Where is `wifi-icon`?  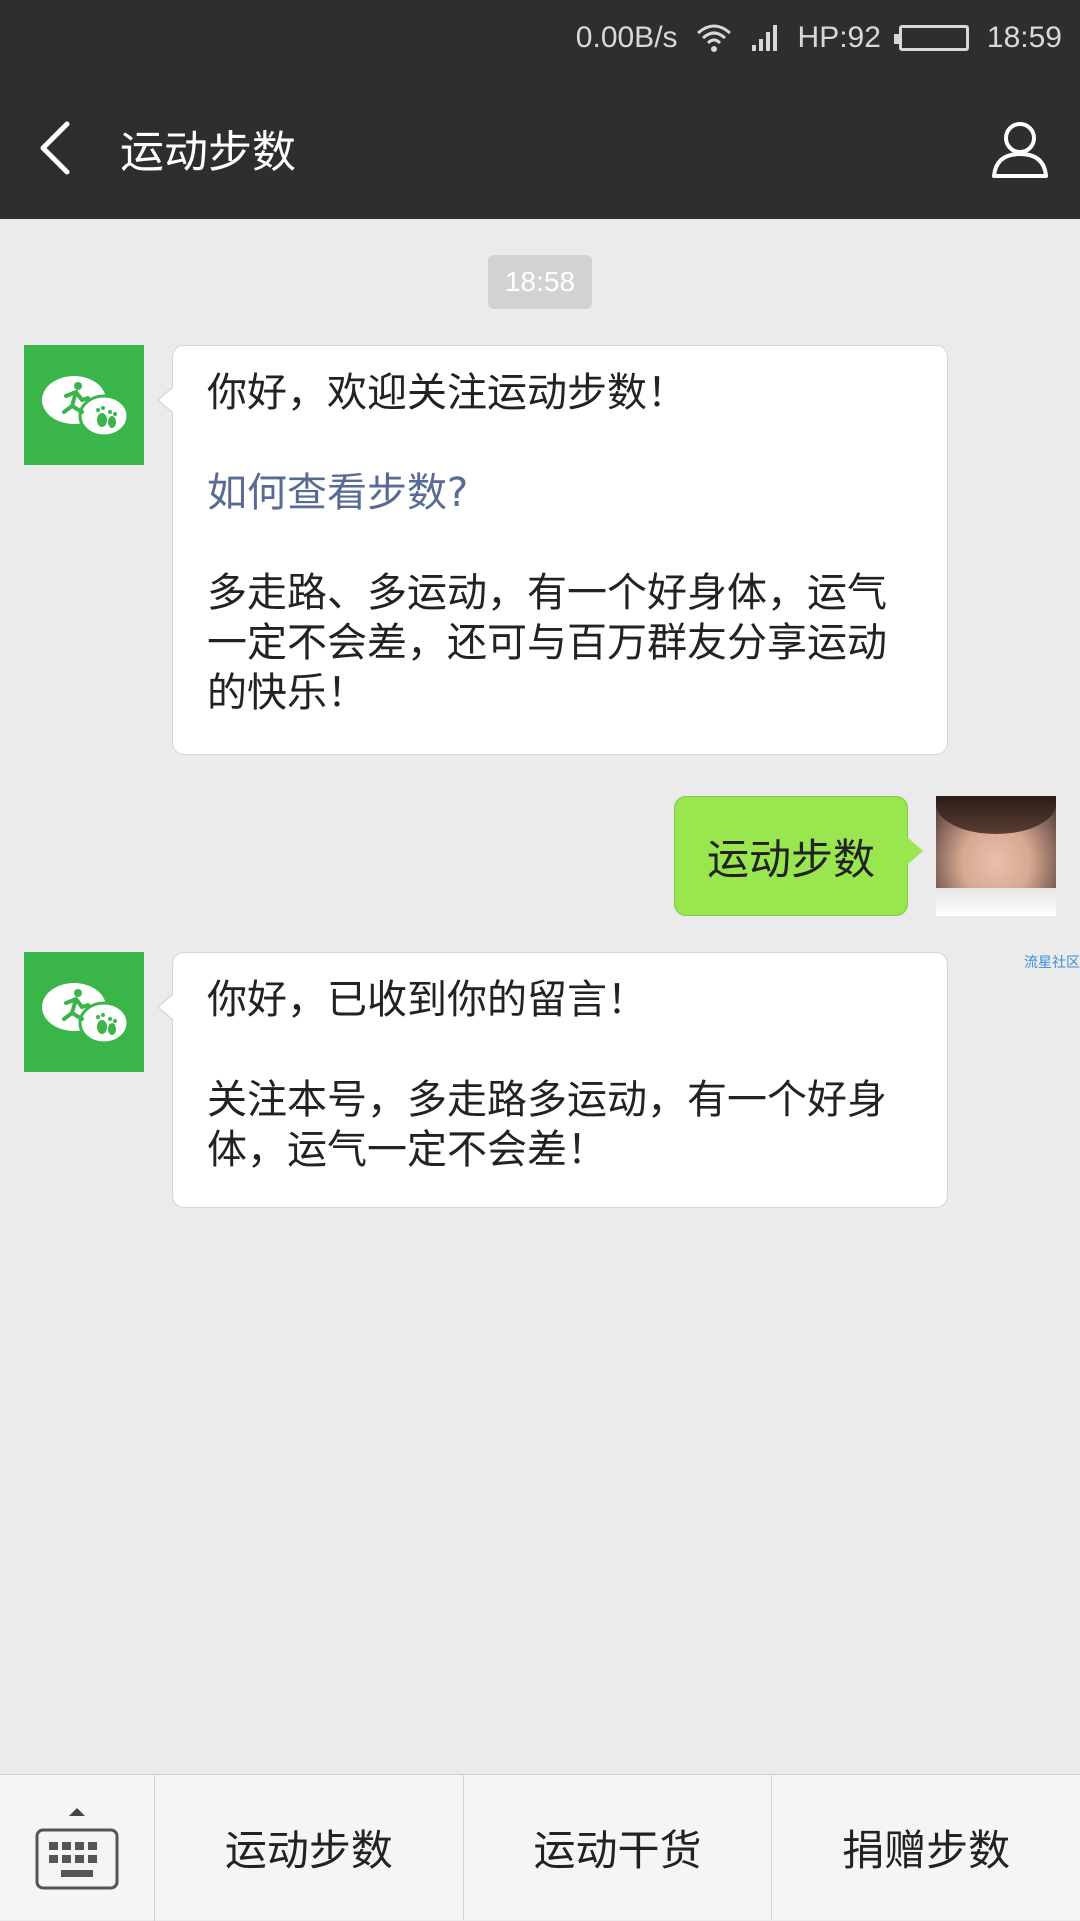 wifi-icon is located at coordinates (714, 38).